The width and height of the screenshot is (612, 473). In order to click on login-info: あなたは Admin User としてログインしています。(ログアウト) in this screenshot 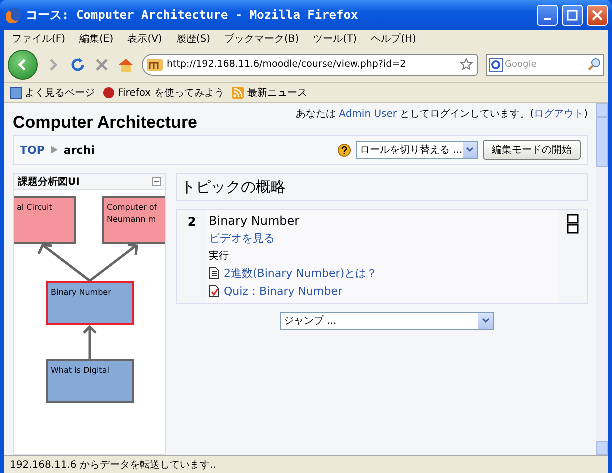, I will do `click(442, 114)`.